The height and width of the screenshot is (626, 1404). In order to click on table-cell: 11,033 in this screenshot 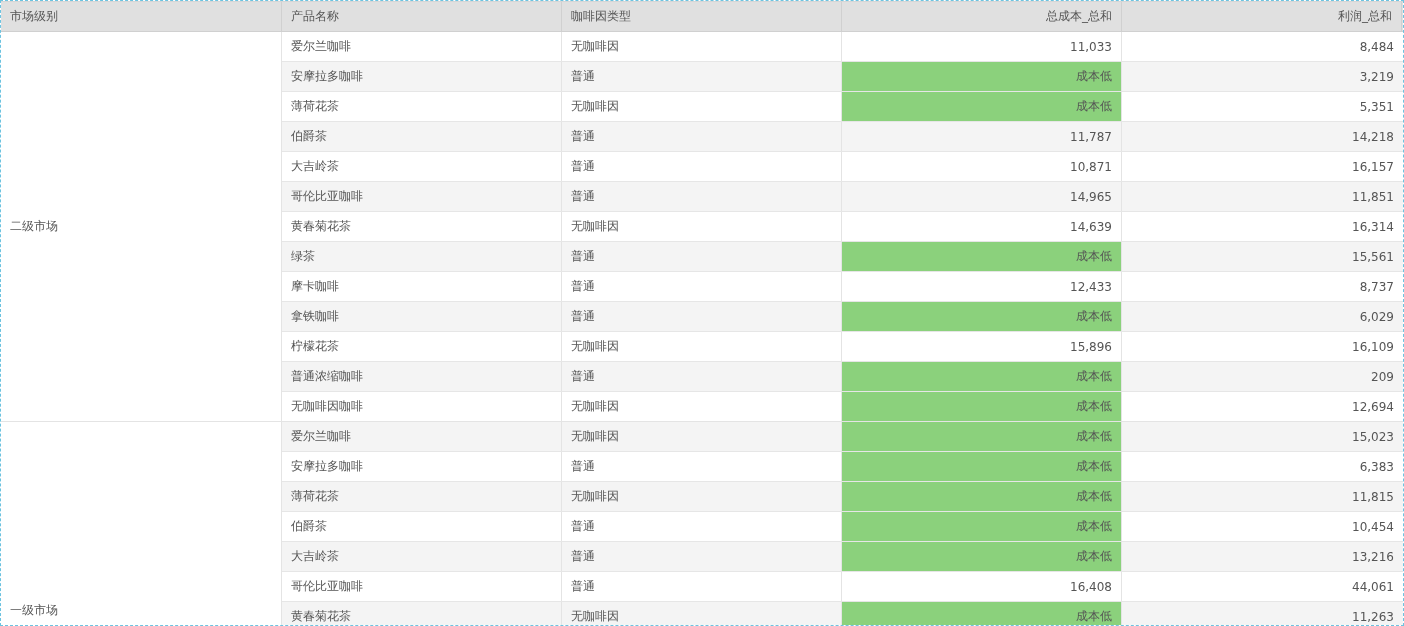, I will do `click(982, 46)`.